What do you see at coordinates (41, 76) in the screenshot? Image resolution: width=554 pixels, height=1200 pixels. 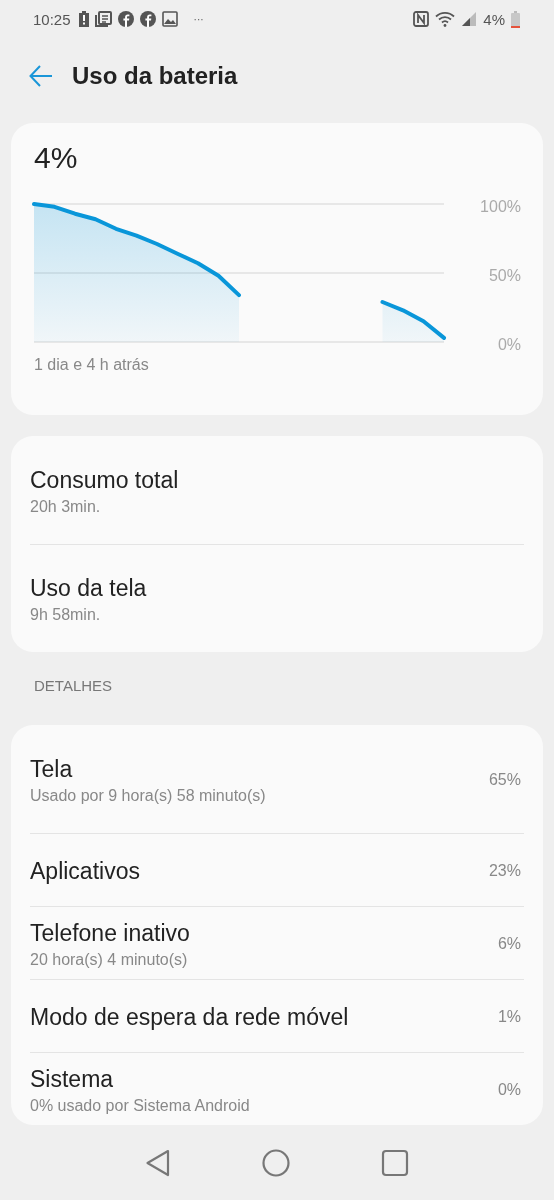 I see `back-arrow-icon` at bounding box center [41, 76].